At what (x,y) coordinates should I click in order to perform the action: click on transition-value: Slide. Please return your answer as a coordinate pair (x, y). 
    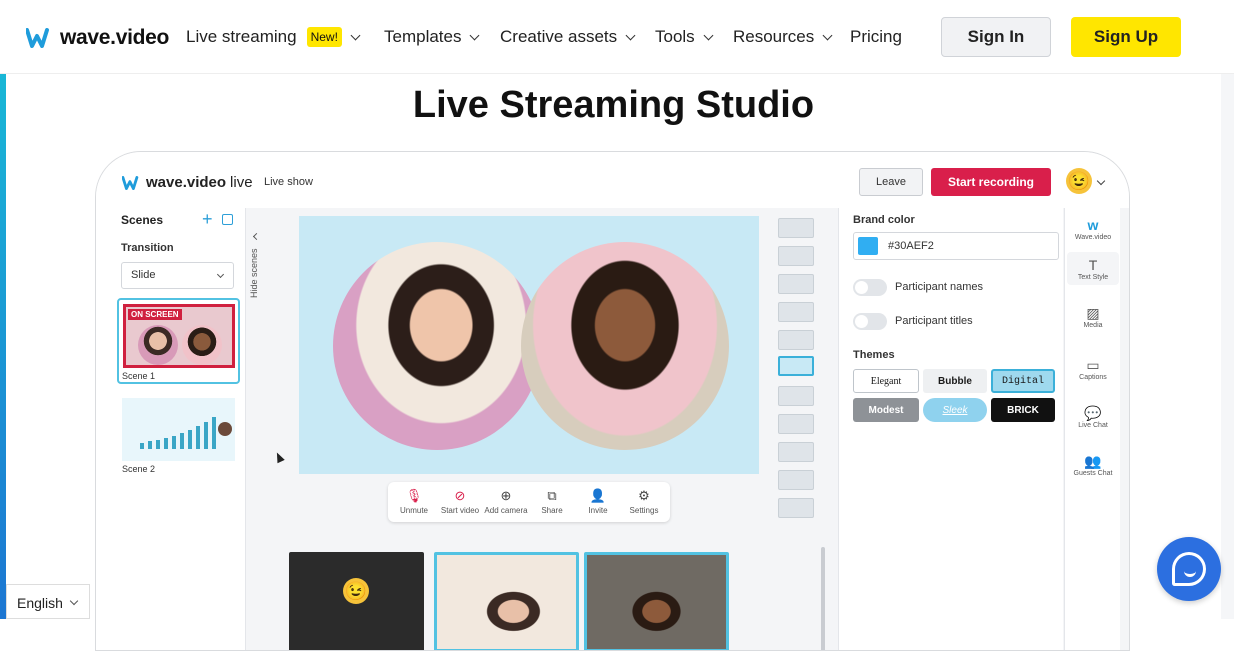
    Looking at the image, I should click on (143, 275).